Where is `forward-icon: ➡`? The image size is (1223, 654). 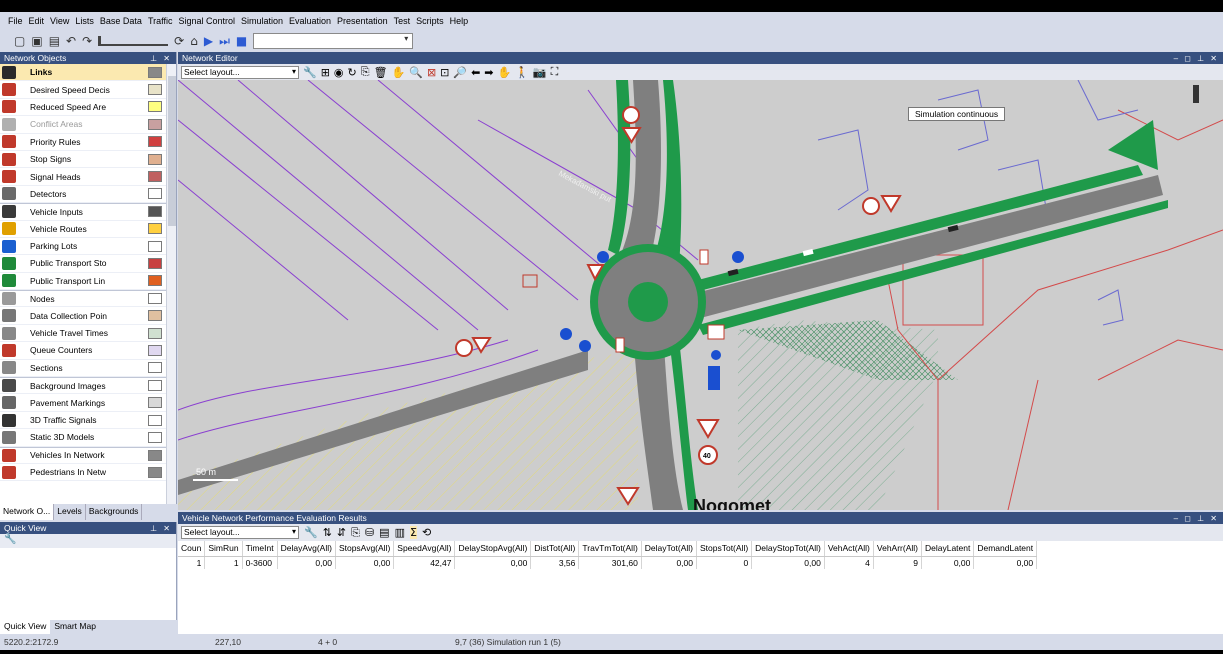 forward-icon: ➡ is located at coordinates (488, 72).